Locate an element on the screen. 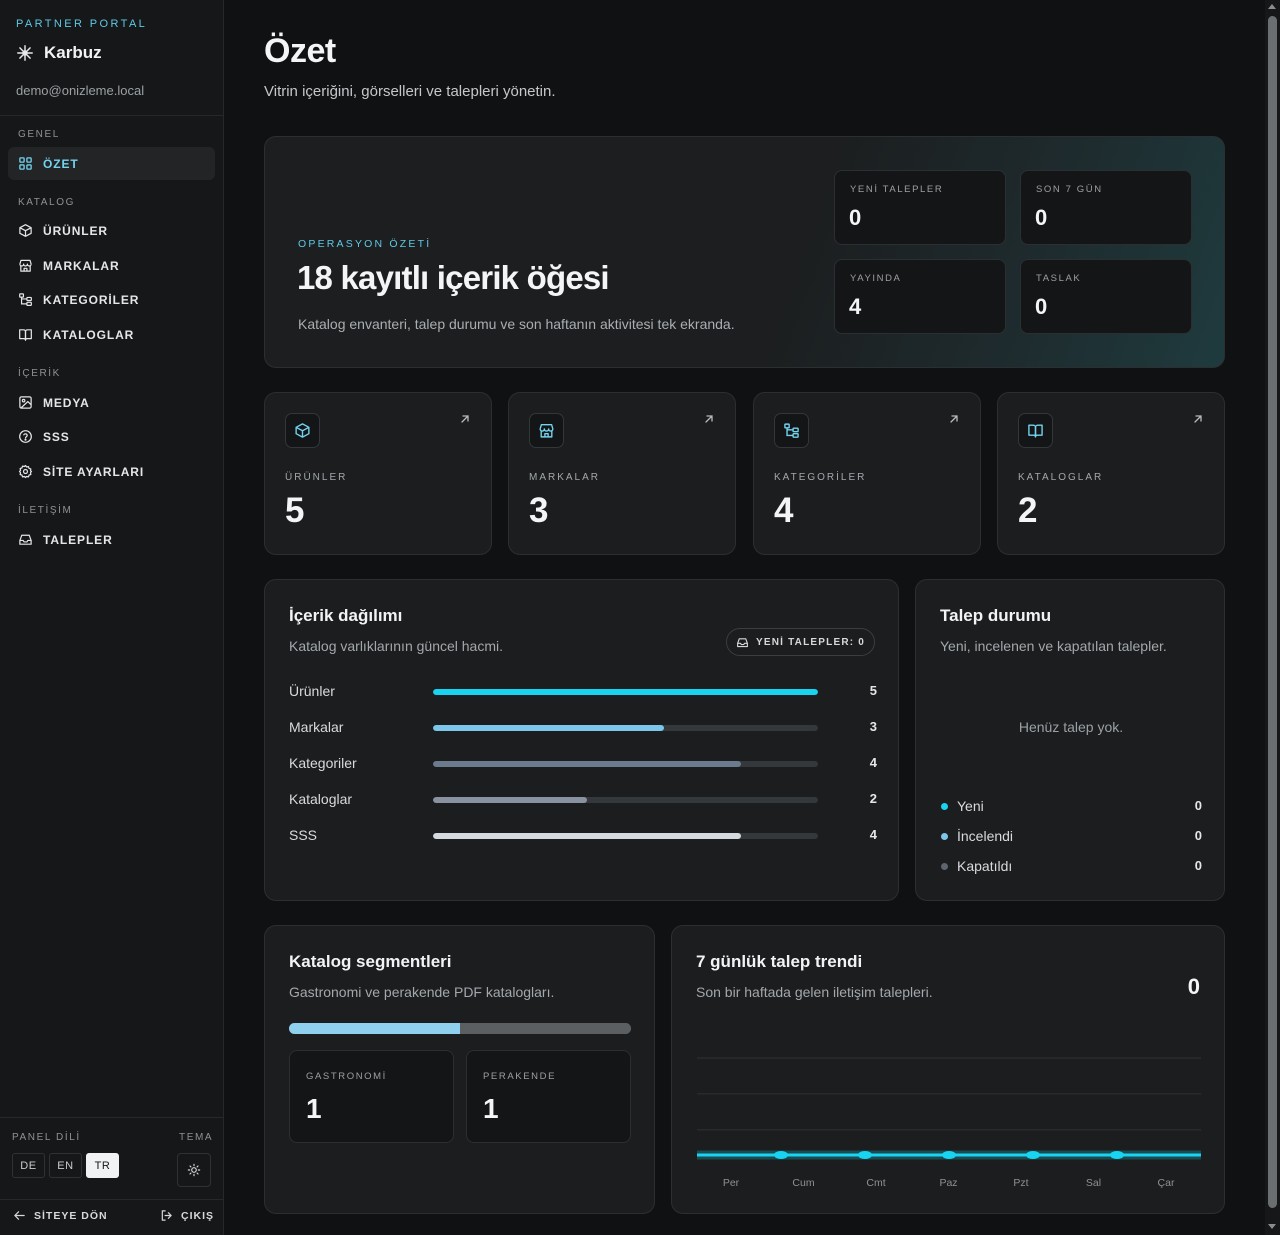 Image resolution: width=1280 pixels, height=1235 pixels. page-scrollbar is located at coordinates (1272, 617).